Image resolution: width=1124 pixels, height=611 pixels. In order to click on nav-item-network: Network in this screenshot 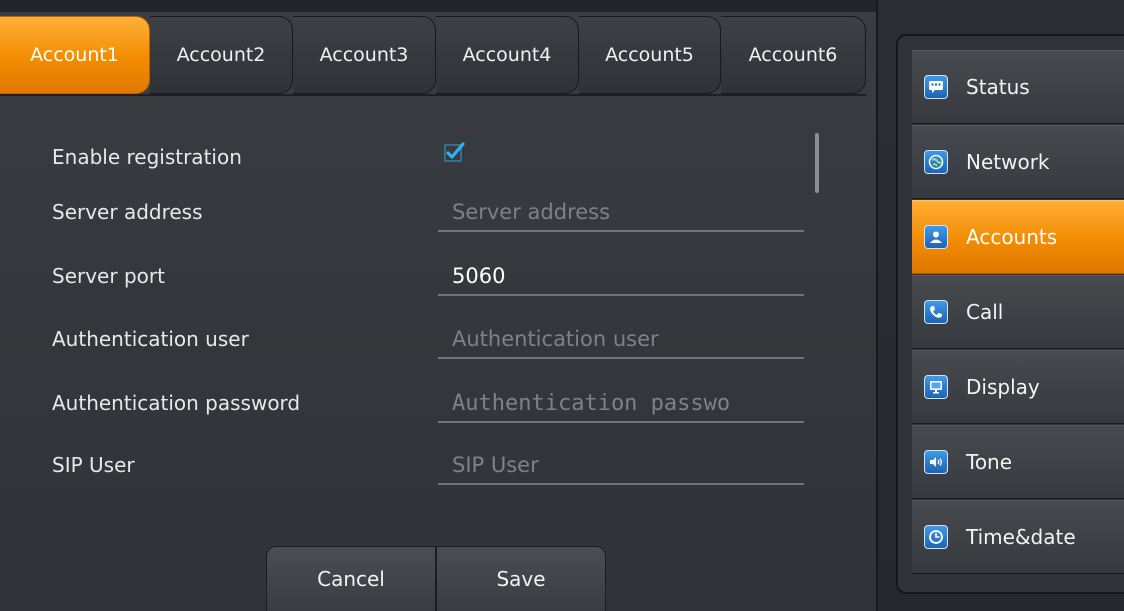, I will do `click(1018, 162)`.